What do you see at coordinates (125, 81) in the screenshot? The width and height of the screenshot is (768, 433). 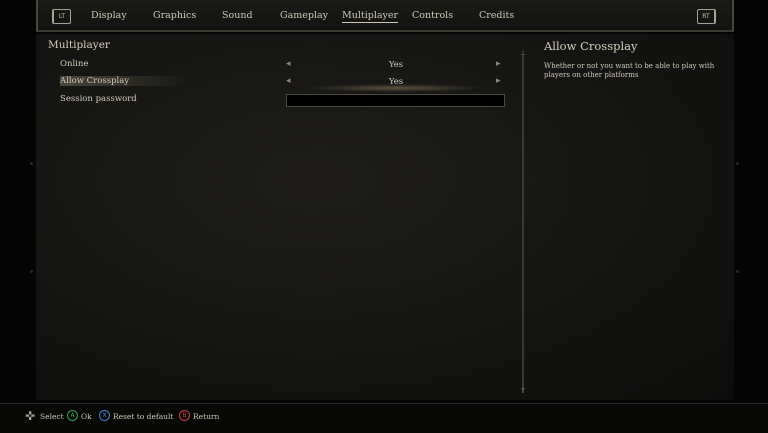 I see `setting-label-allow-crossplay: Allow Crossplay` at bounding box center [125, 81].